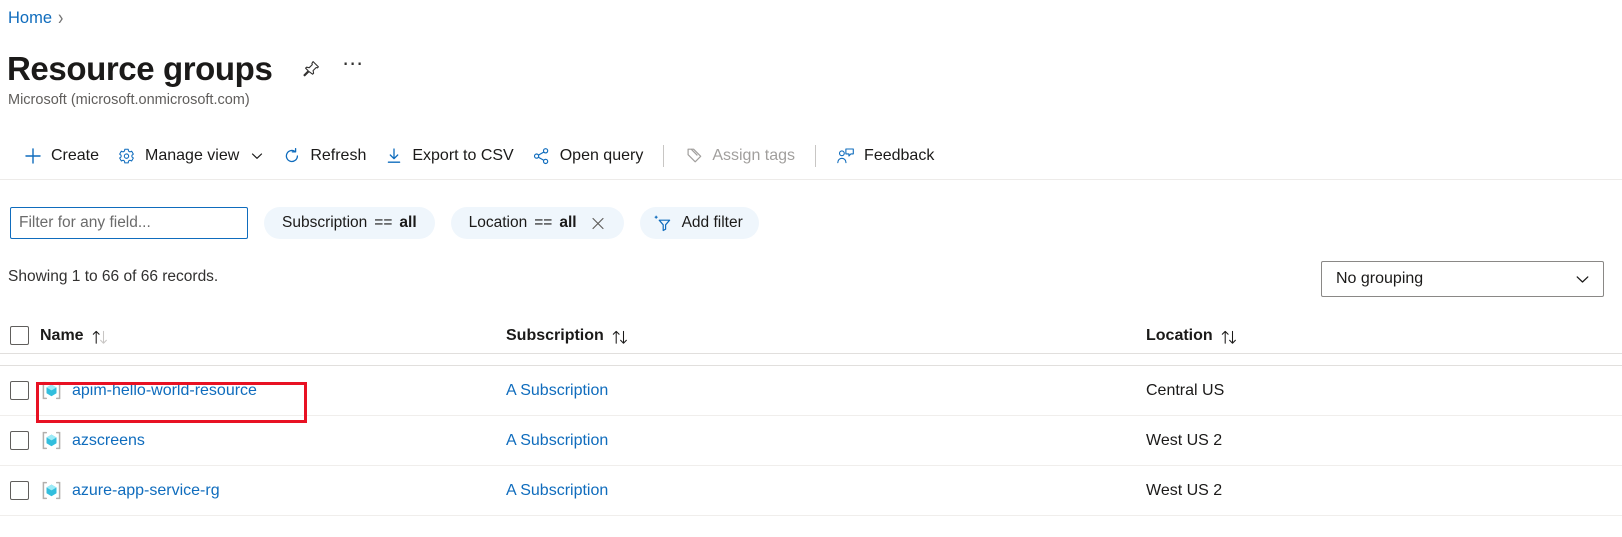  What do you see at coordinates (108, 441) in the screenshot?
I see `row-name-link: azscreens` at bounding box center [108, 441].